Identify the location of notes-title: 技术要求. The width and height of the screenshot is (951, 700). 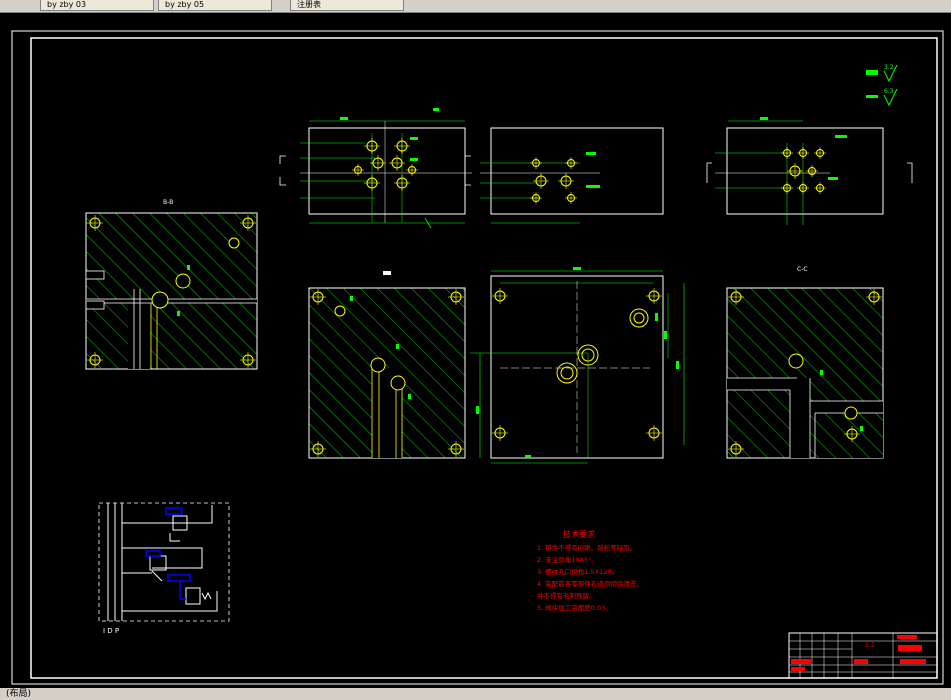
(579, 534).